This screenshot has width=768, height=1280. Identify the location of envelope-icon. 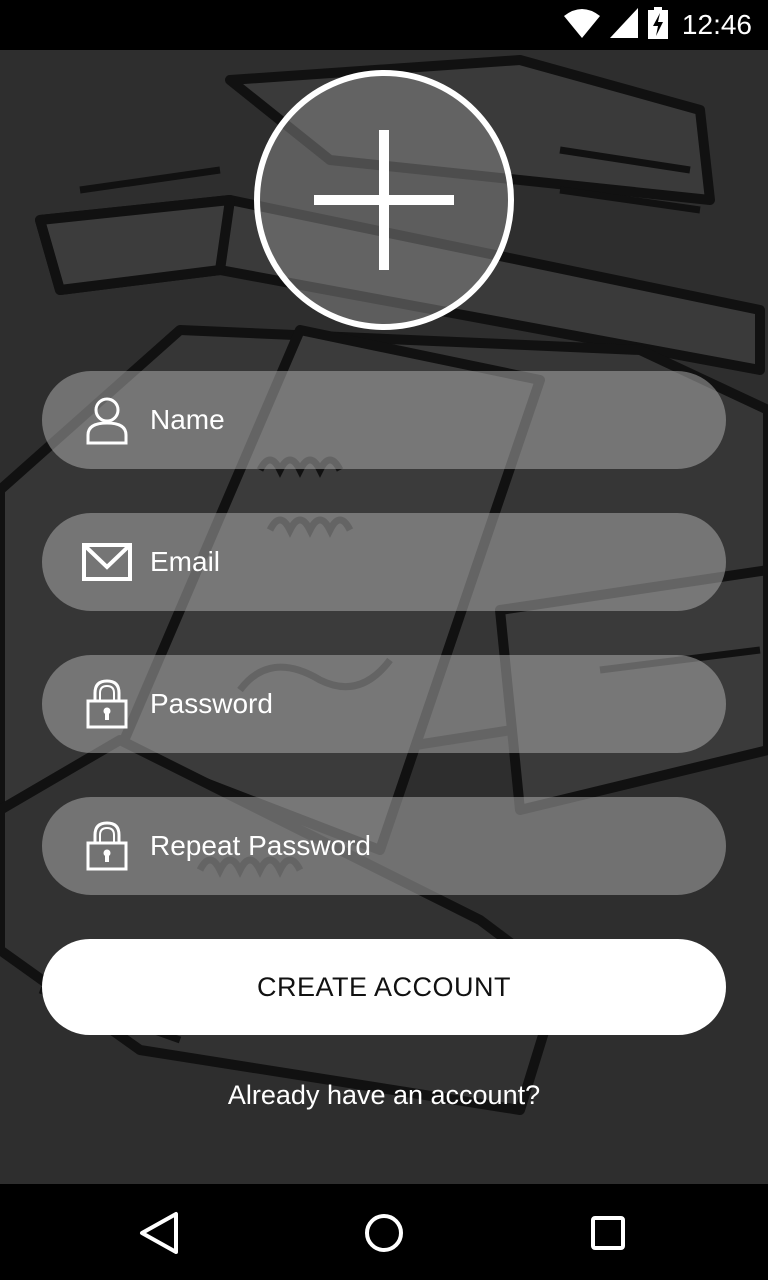
(107, 562).